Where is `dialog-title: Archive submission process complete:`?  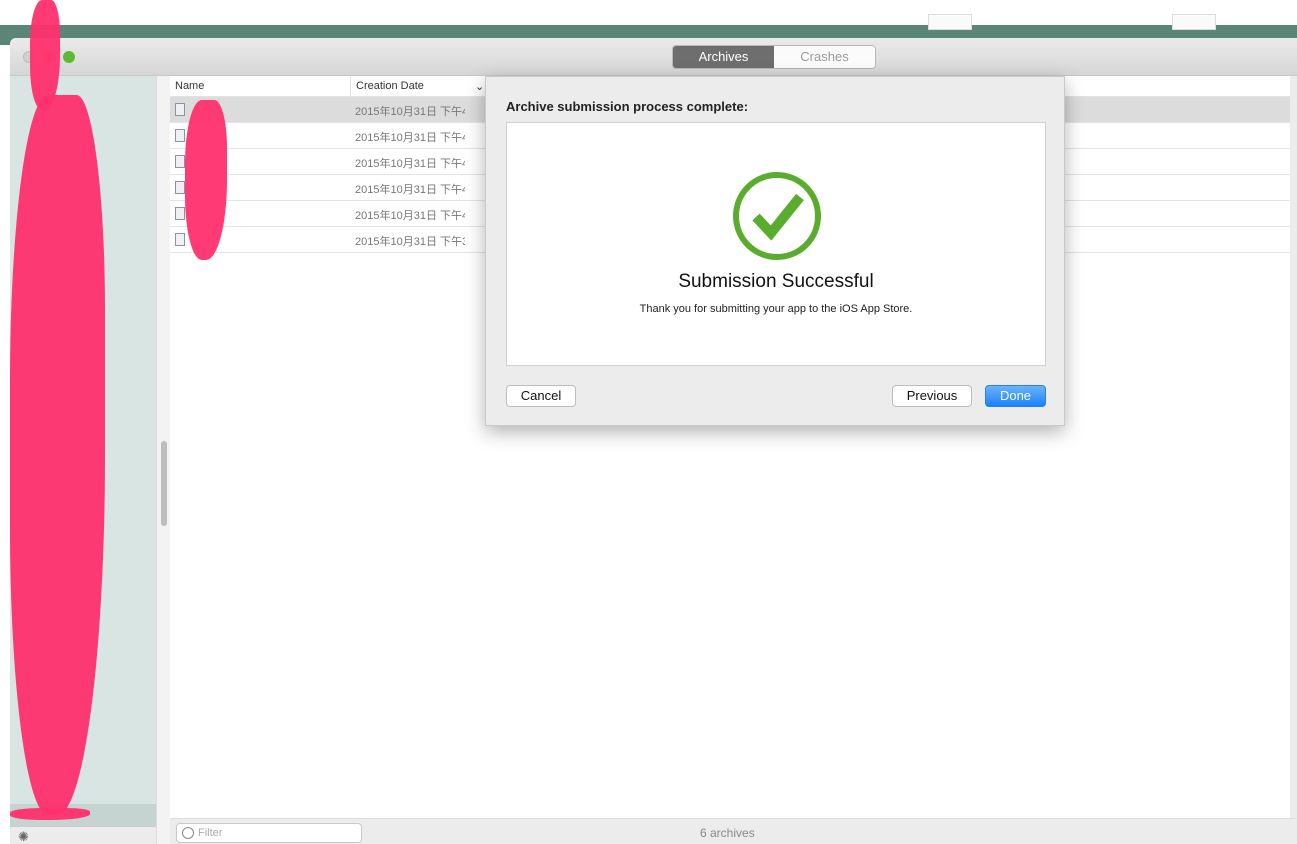
dialog-title: Archive submission process complete: is located at coordinates (627, 106).